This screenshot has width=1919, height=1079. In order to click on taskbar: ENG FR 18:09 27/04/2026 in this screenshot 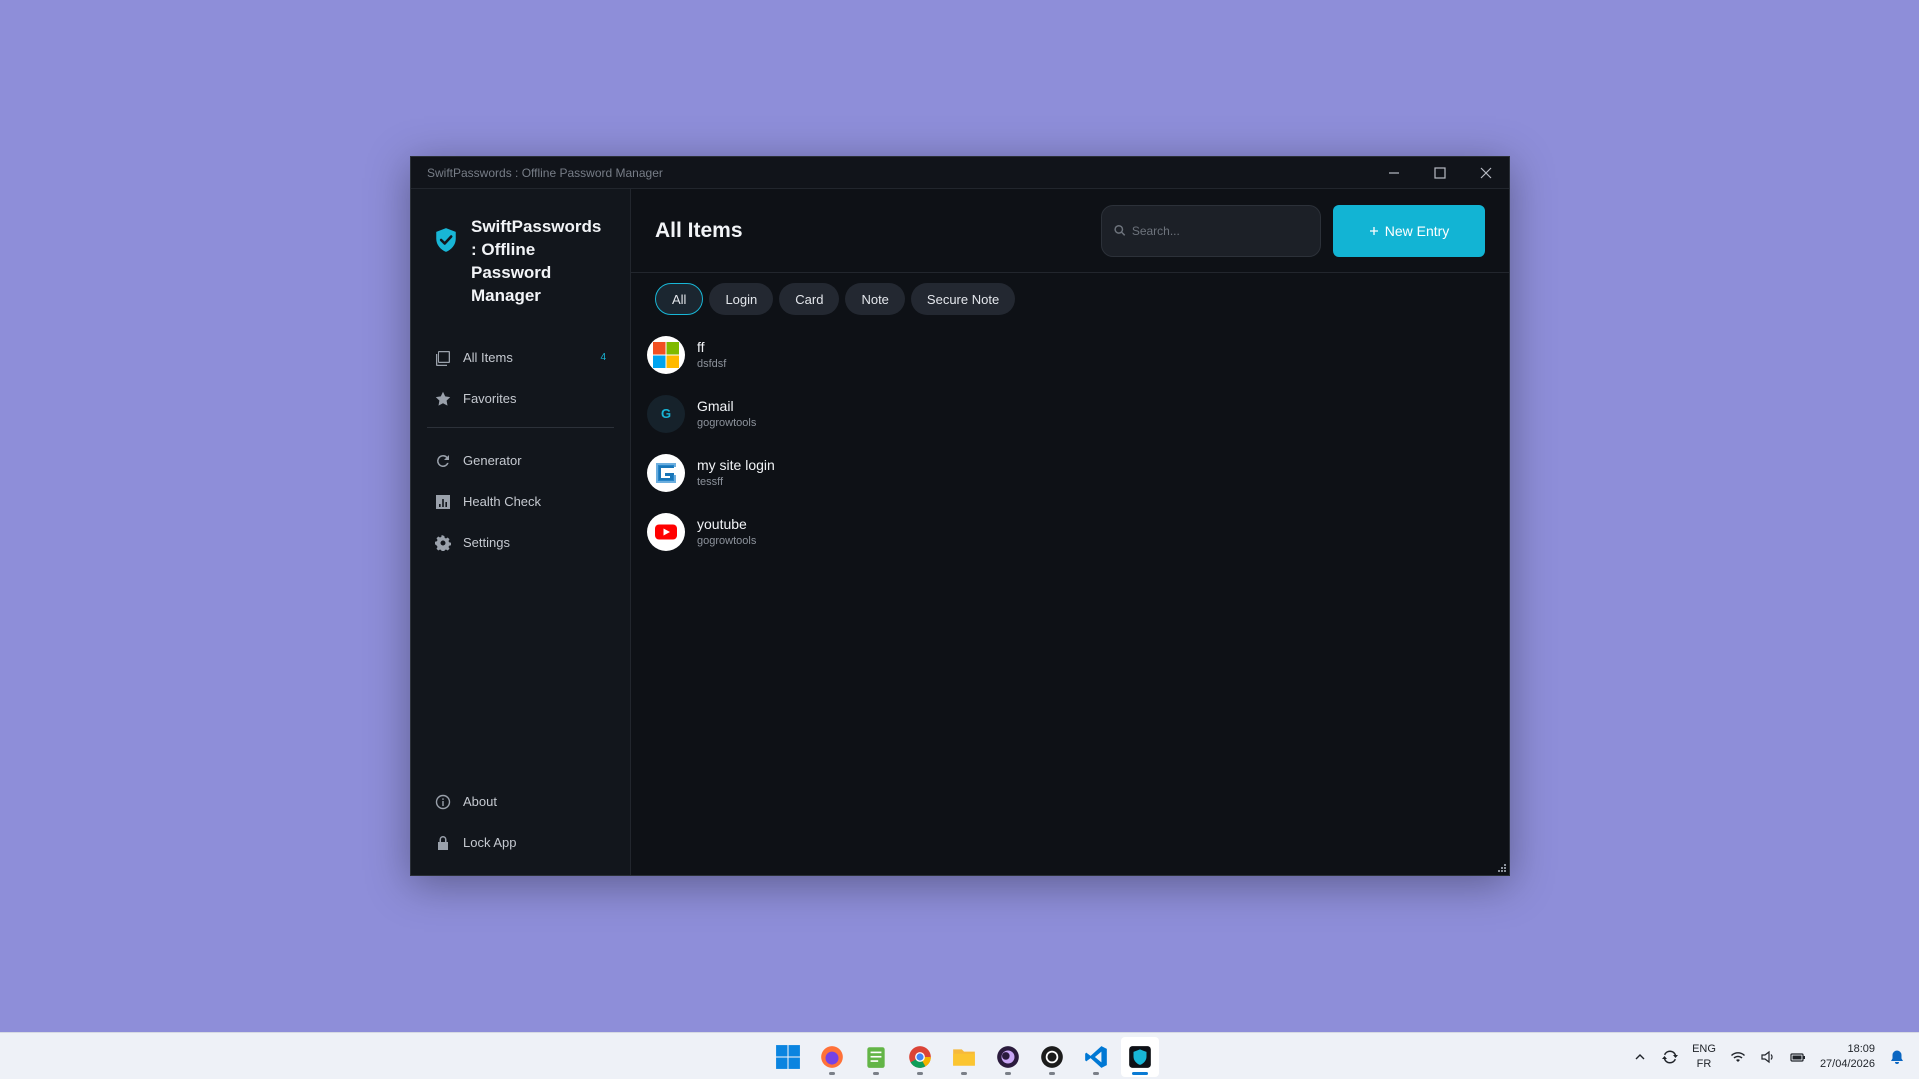, I will do `click(959, 1055)`.